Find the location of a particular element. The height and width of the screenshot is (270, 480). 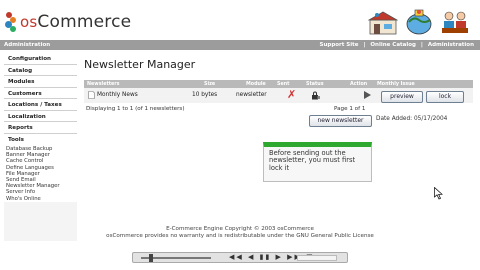

column-status: Status is located at coordinates (315, 84).